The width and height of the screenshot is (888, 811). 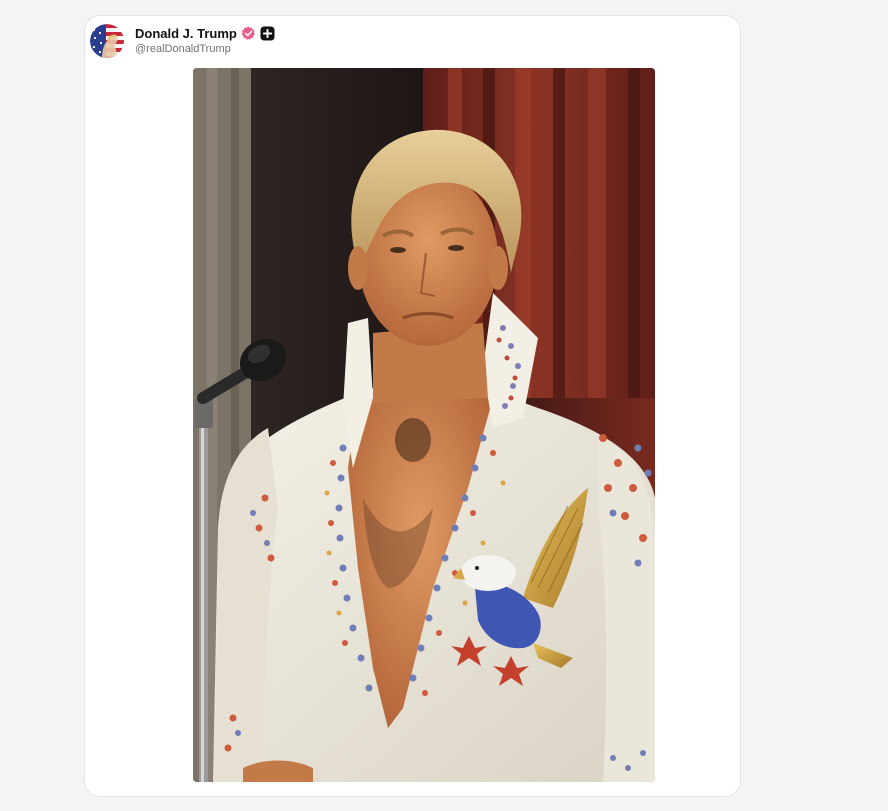 I want to click on verified-badge-icon, so click(x=248, y=33).